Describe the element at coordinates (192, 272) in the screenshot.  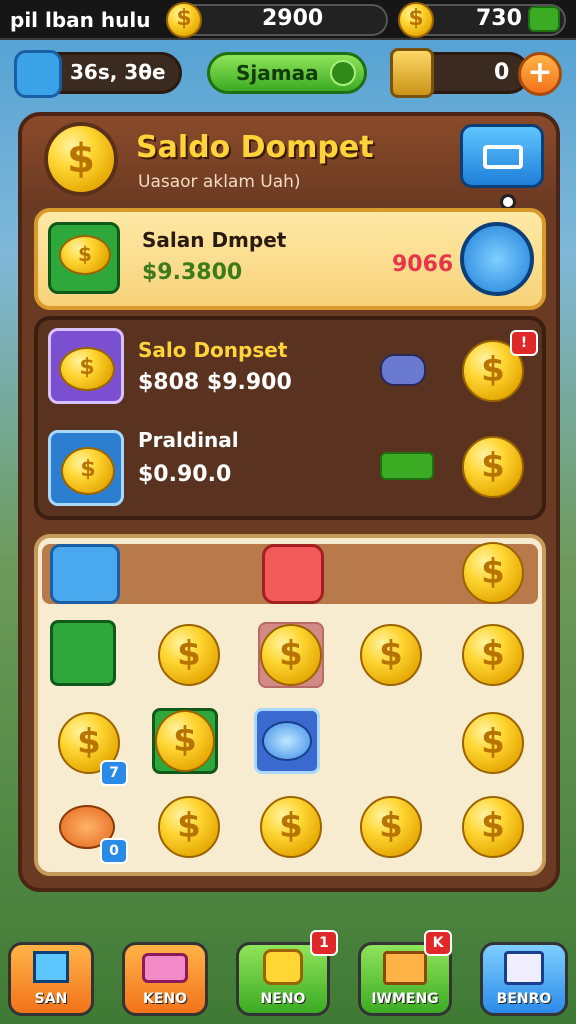
I see `featured-amount: $9.3800` at that location.